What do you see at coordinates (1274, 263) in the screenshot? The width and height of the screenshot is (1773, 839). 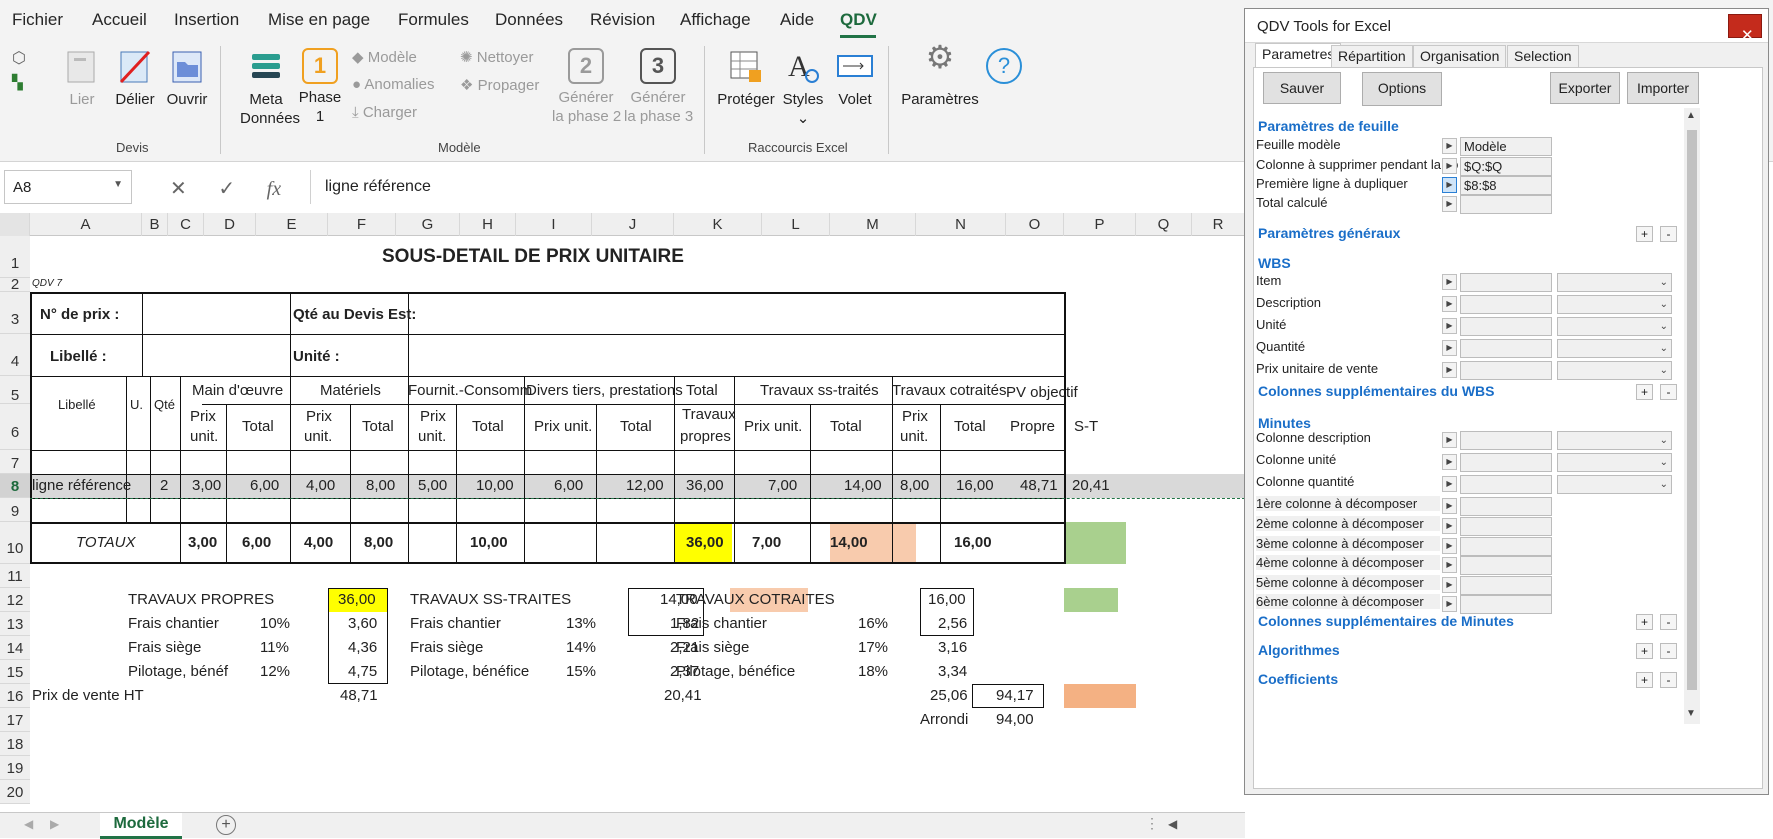 I see `section-wbs: WBS` at bounding box center [1274, 263].